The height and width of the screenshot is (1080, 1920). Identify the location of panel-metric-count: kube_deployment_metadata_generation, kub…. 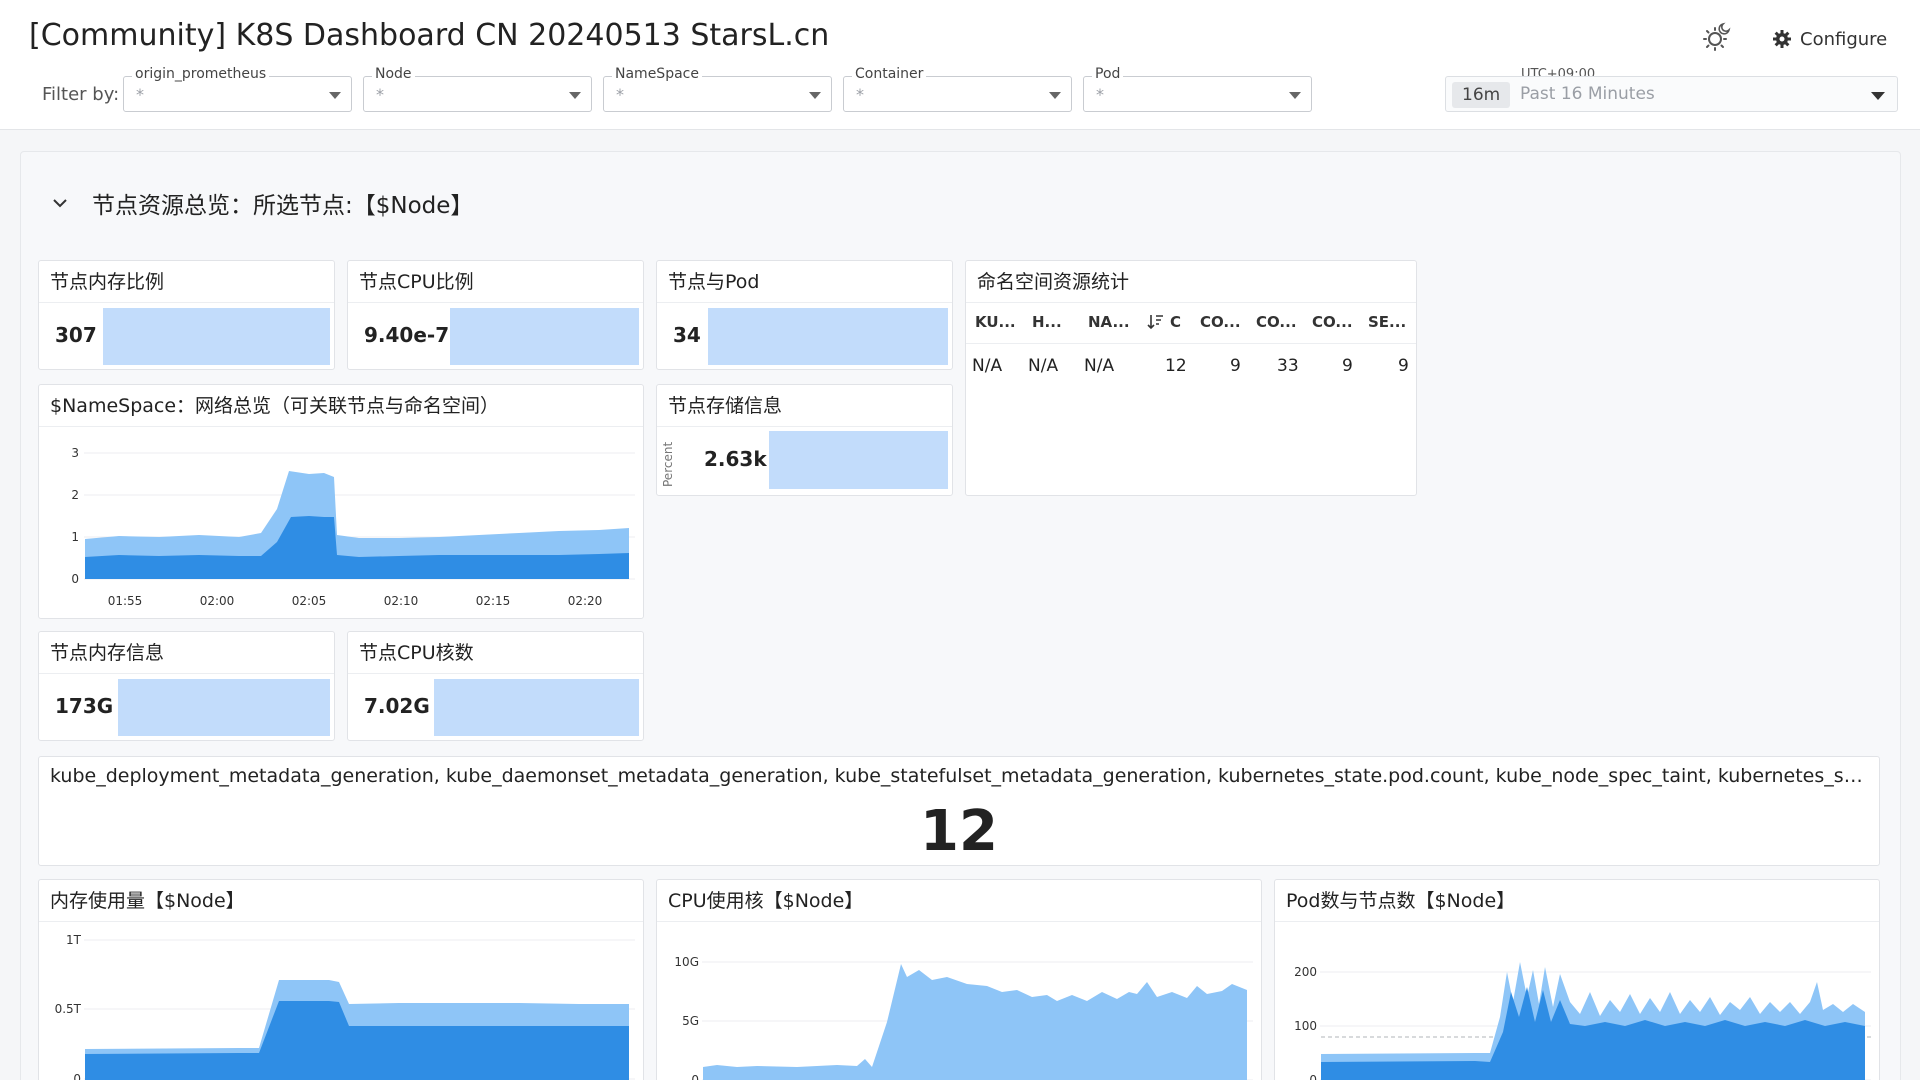
(959, 811).